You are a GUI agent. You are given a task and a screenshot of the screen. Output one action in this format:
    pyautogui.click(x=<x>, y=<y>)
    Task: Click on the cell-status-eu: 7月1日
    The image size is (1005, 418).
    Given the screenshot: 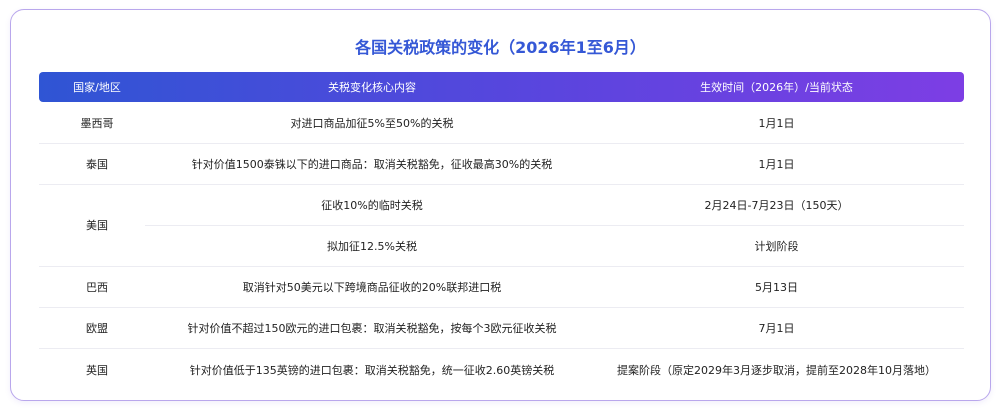 What is the action you would take?
    pyautogui.click(x=776, y=328)
    